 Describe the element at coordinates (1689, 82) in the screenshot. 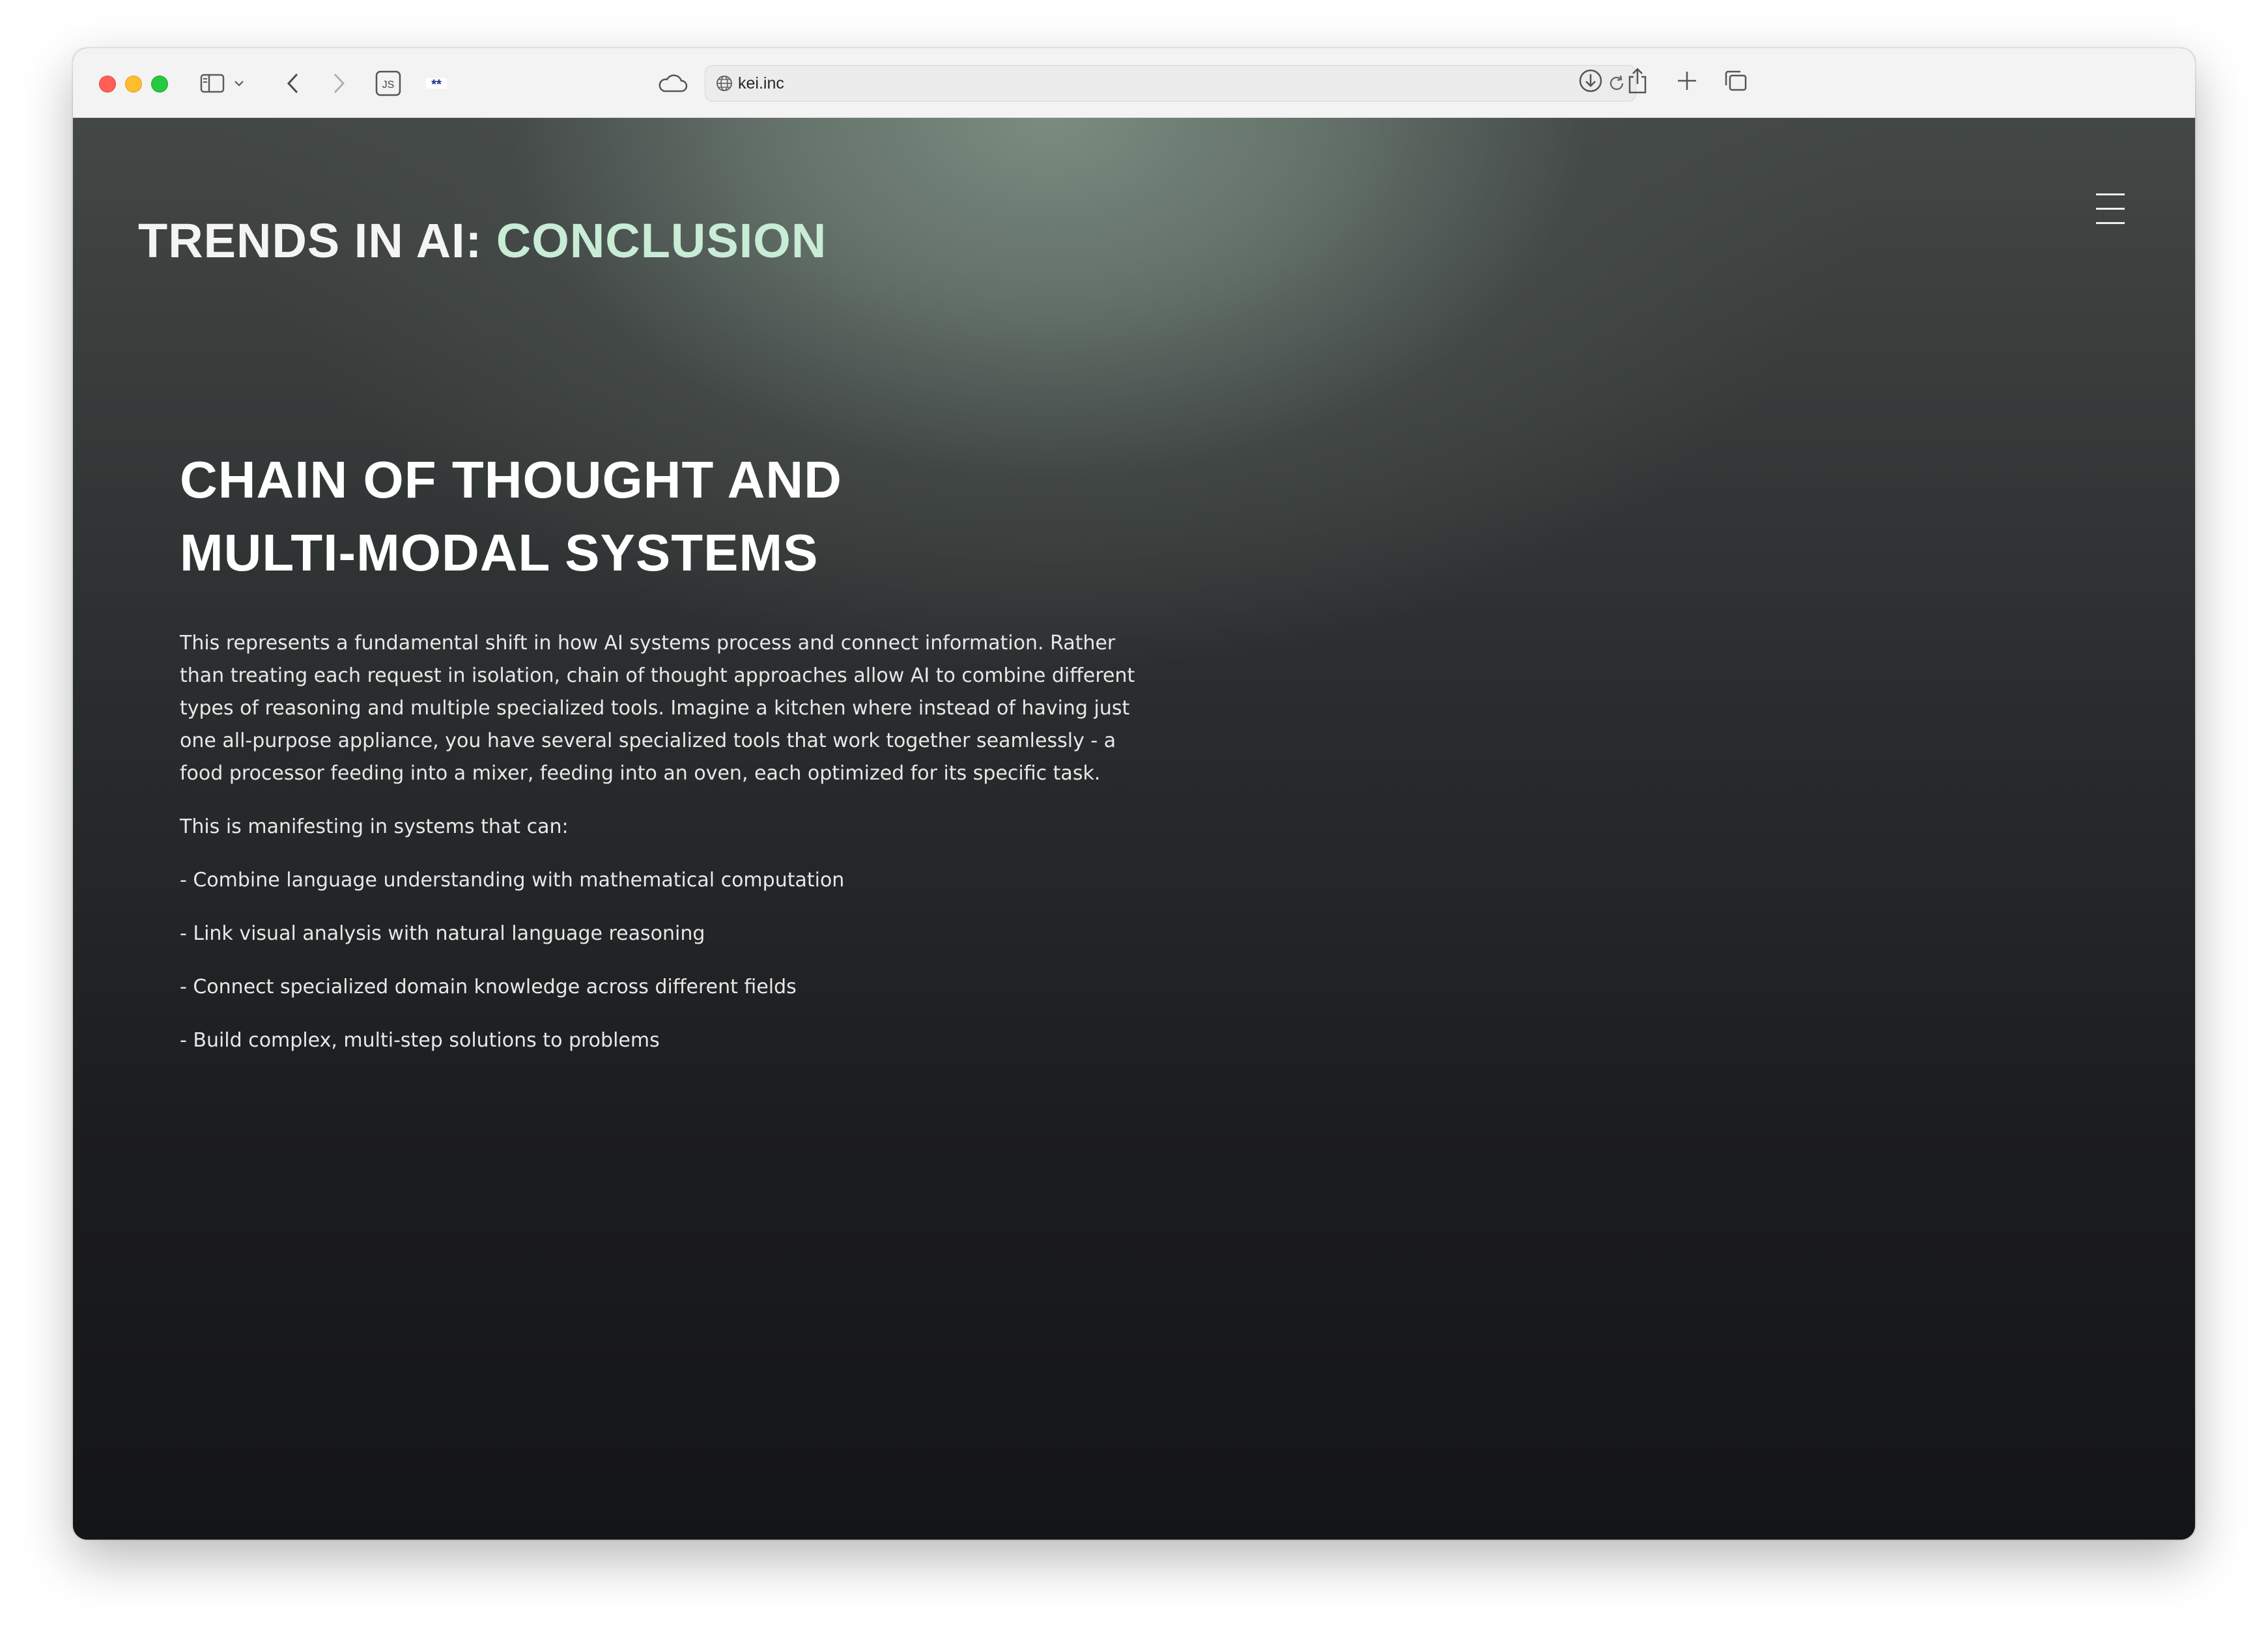

I see `plus-icon` at that location.